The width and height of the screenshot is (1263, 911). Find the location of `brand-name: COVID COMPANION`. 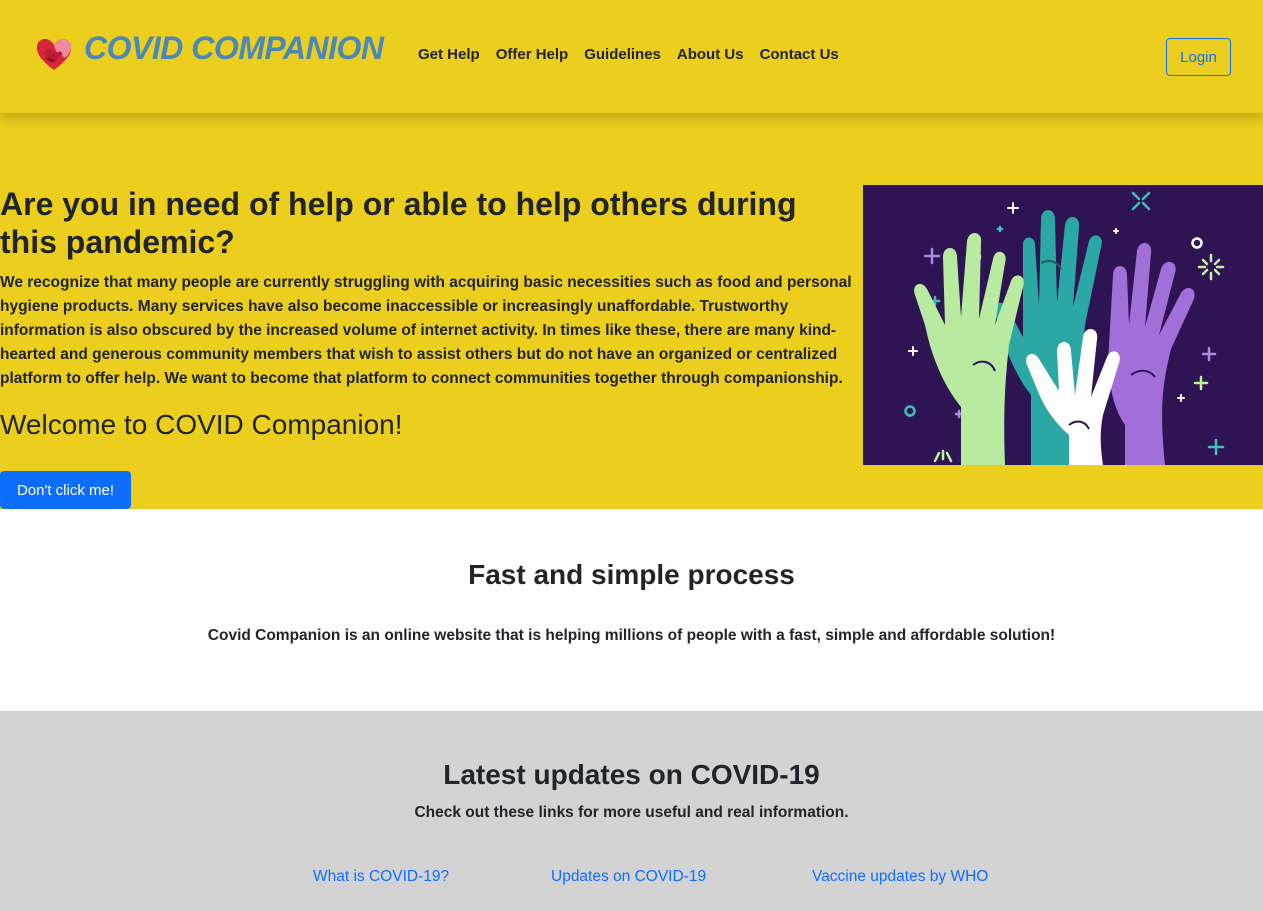

brand-name: COVID COMPANION is located at coordinates (234, 47).